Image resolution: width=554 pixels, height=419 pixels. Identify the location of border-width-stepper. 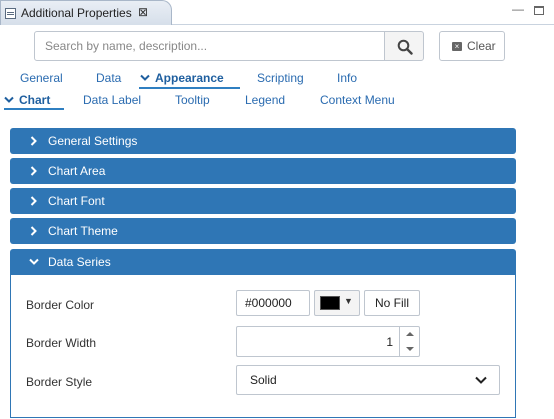
(410, 341).